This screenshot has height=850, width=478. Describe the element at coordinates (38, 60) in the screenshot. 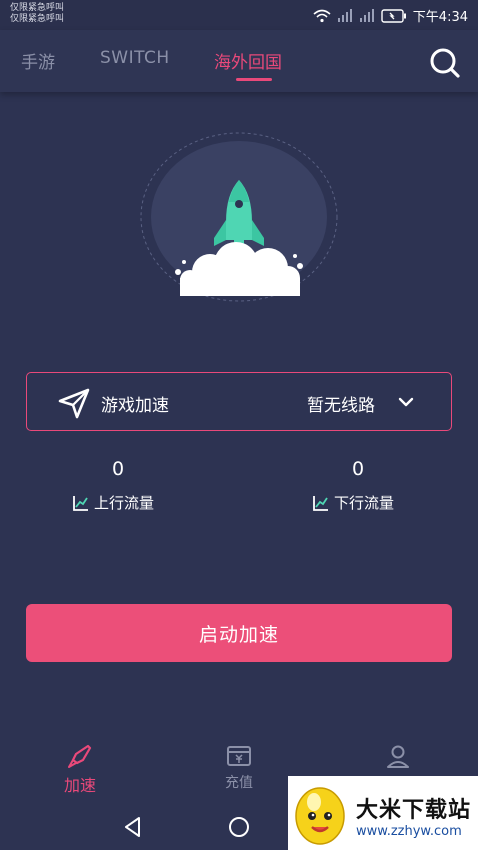

I see `tab-mobile-games: 手游` at that location.